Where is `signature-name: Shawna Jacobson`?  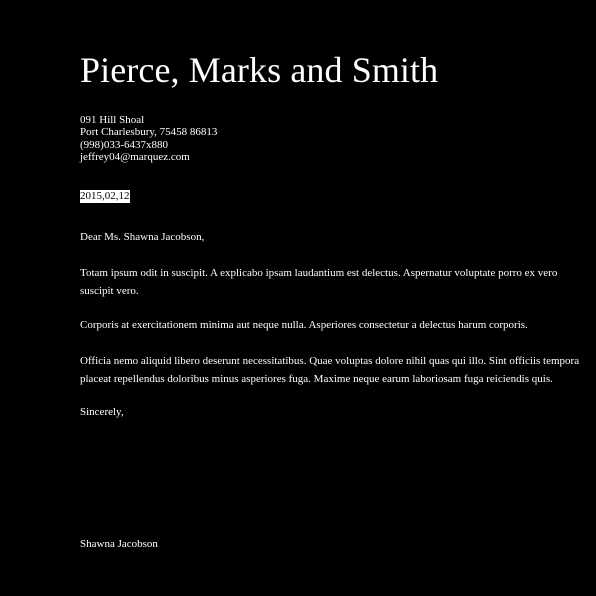 signature-name: Shawna Jacobson is located at coordinates (119, 544).